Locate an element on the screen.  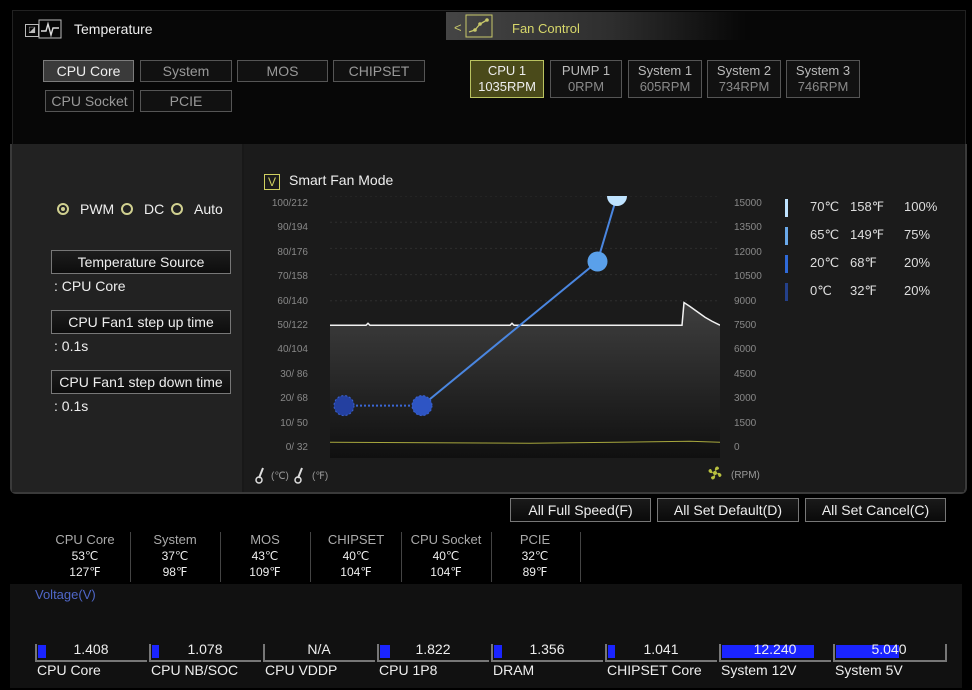
reading-name: MOS is located at coordinates (265, 539).